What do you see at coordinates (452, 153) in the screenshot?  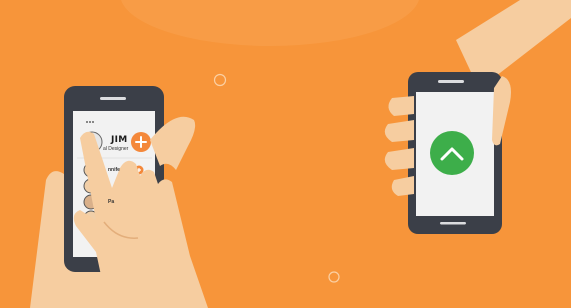 I see `success-button` at bounding box center [452, 153].